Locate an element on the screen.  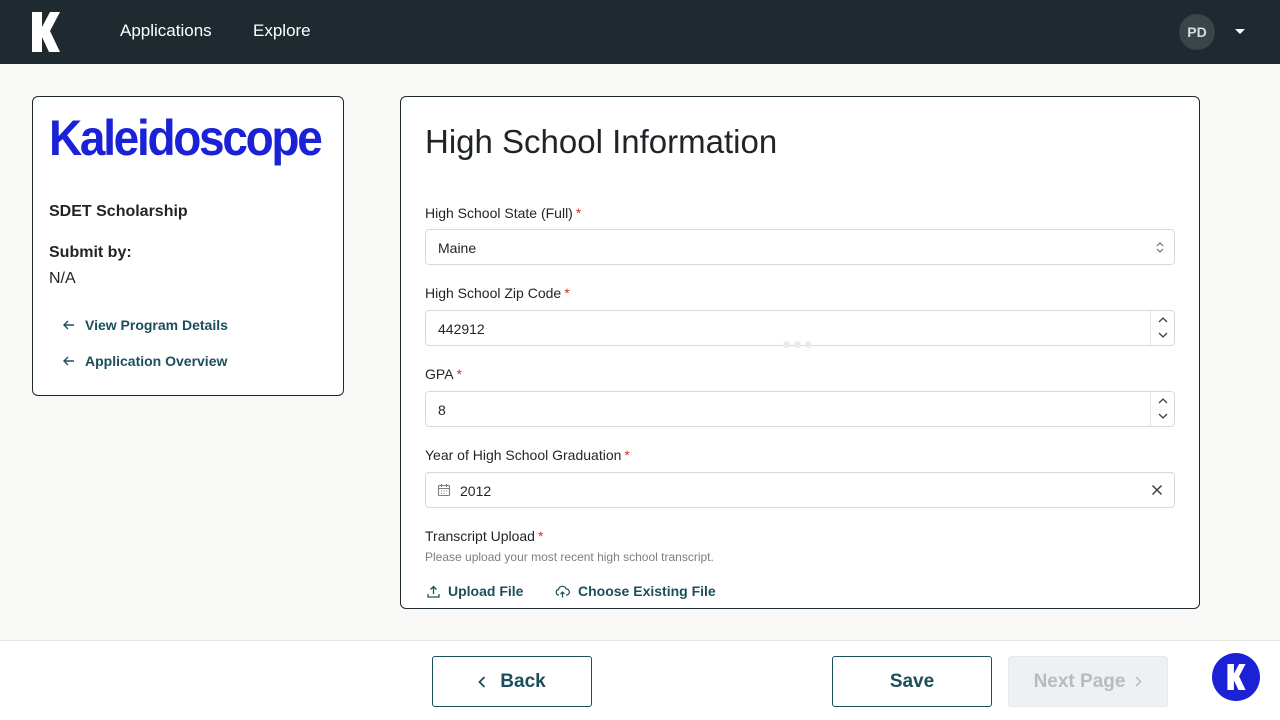
nav-applications: Applications is located at coordinates (166, 31).